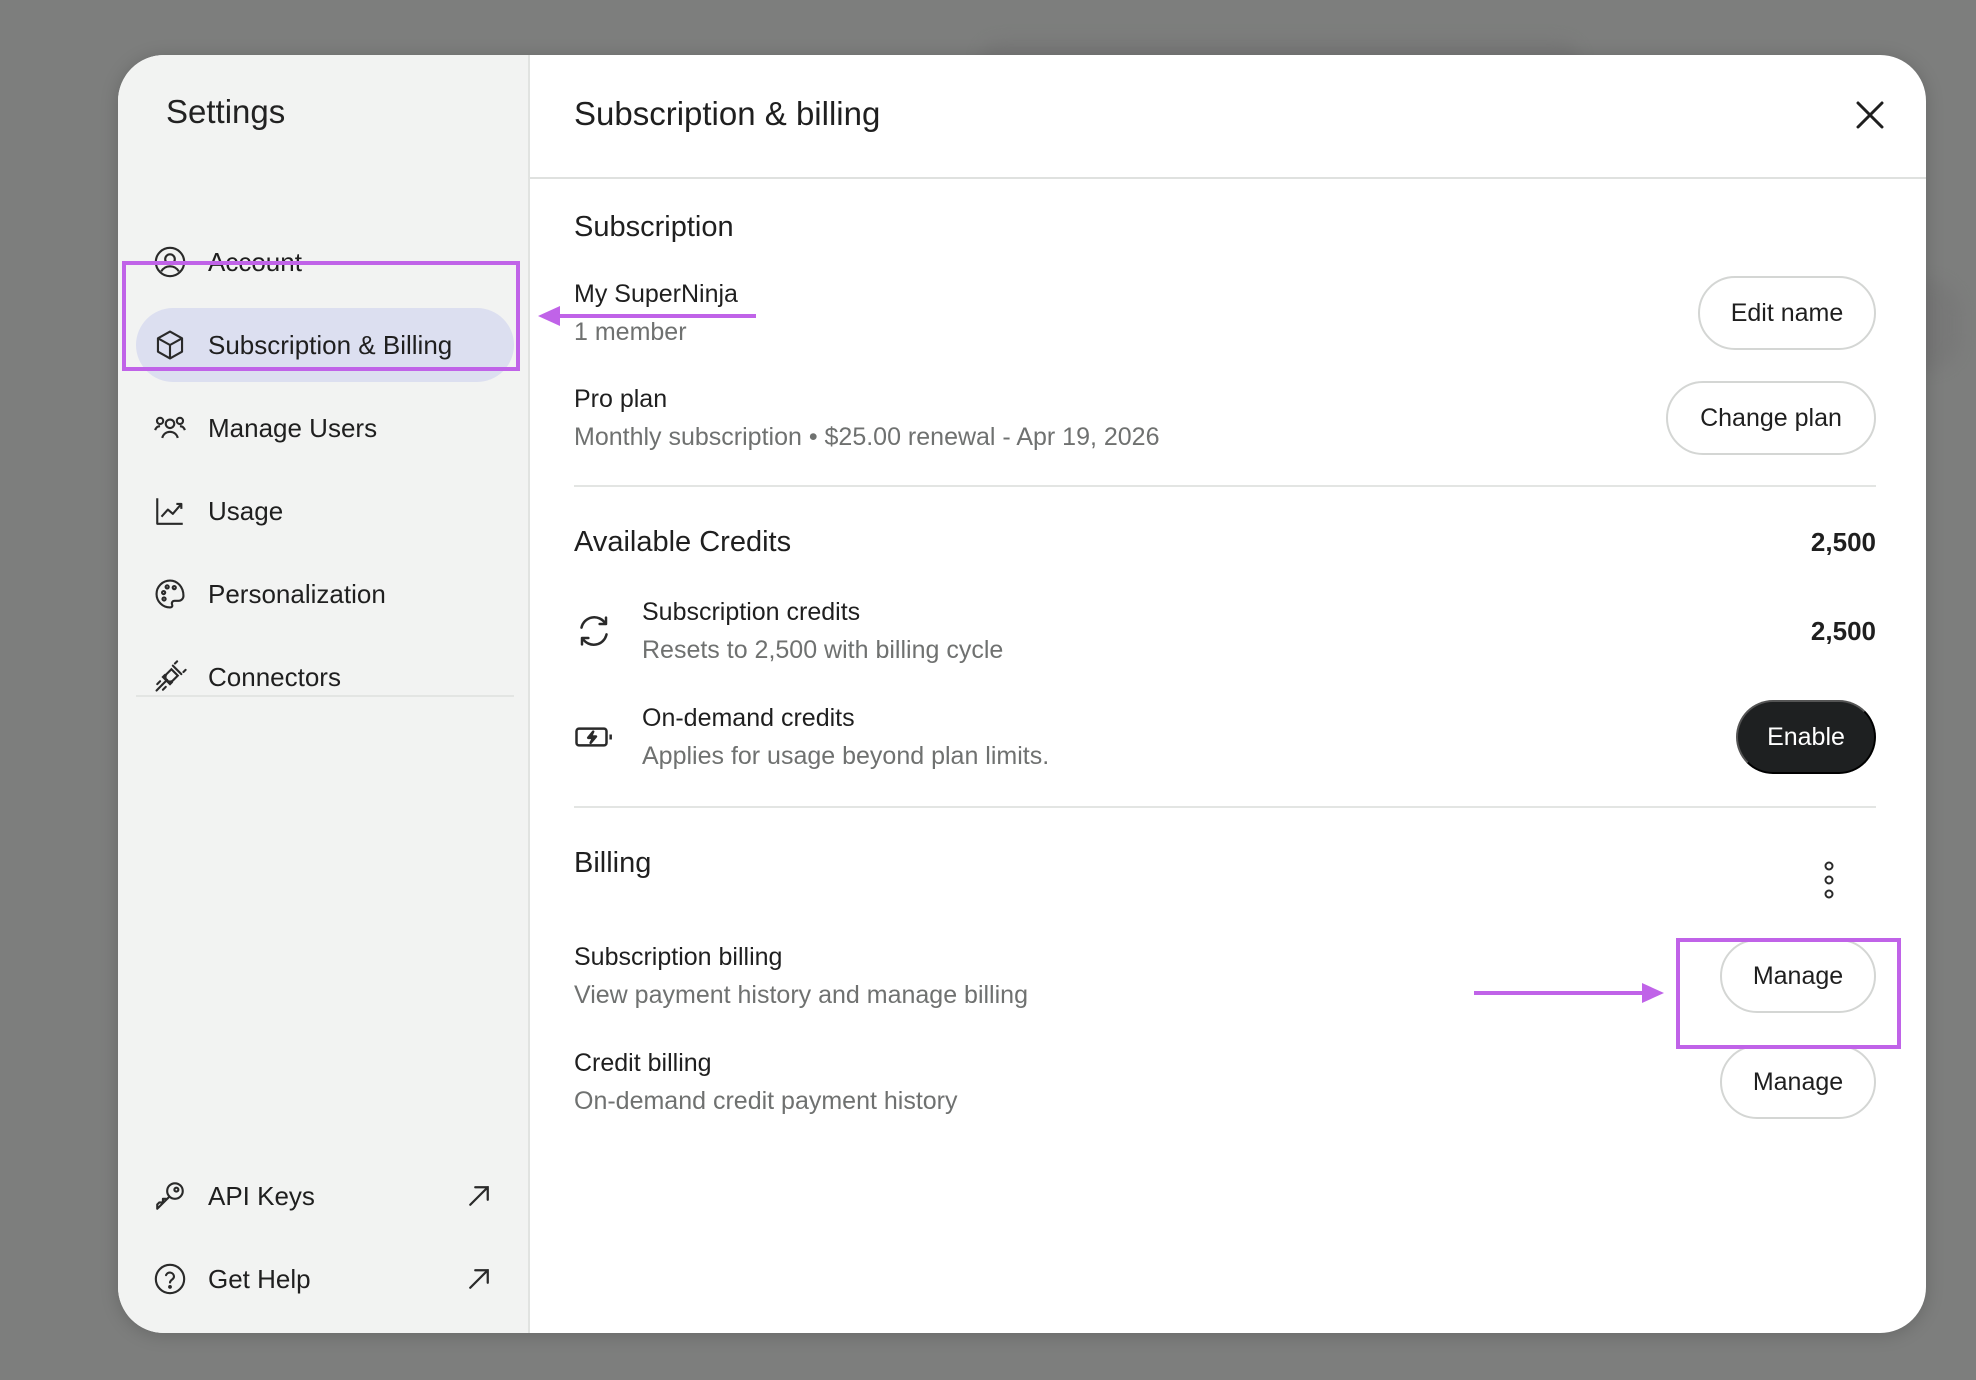  Describe the element at coordinates (1829, 880) in the screenshot. I see `more-vertical-icon` at that location.